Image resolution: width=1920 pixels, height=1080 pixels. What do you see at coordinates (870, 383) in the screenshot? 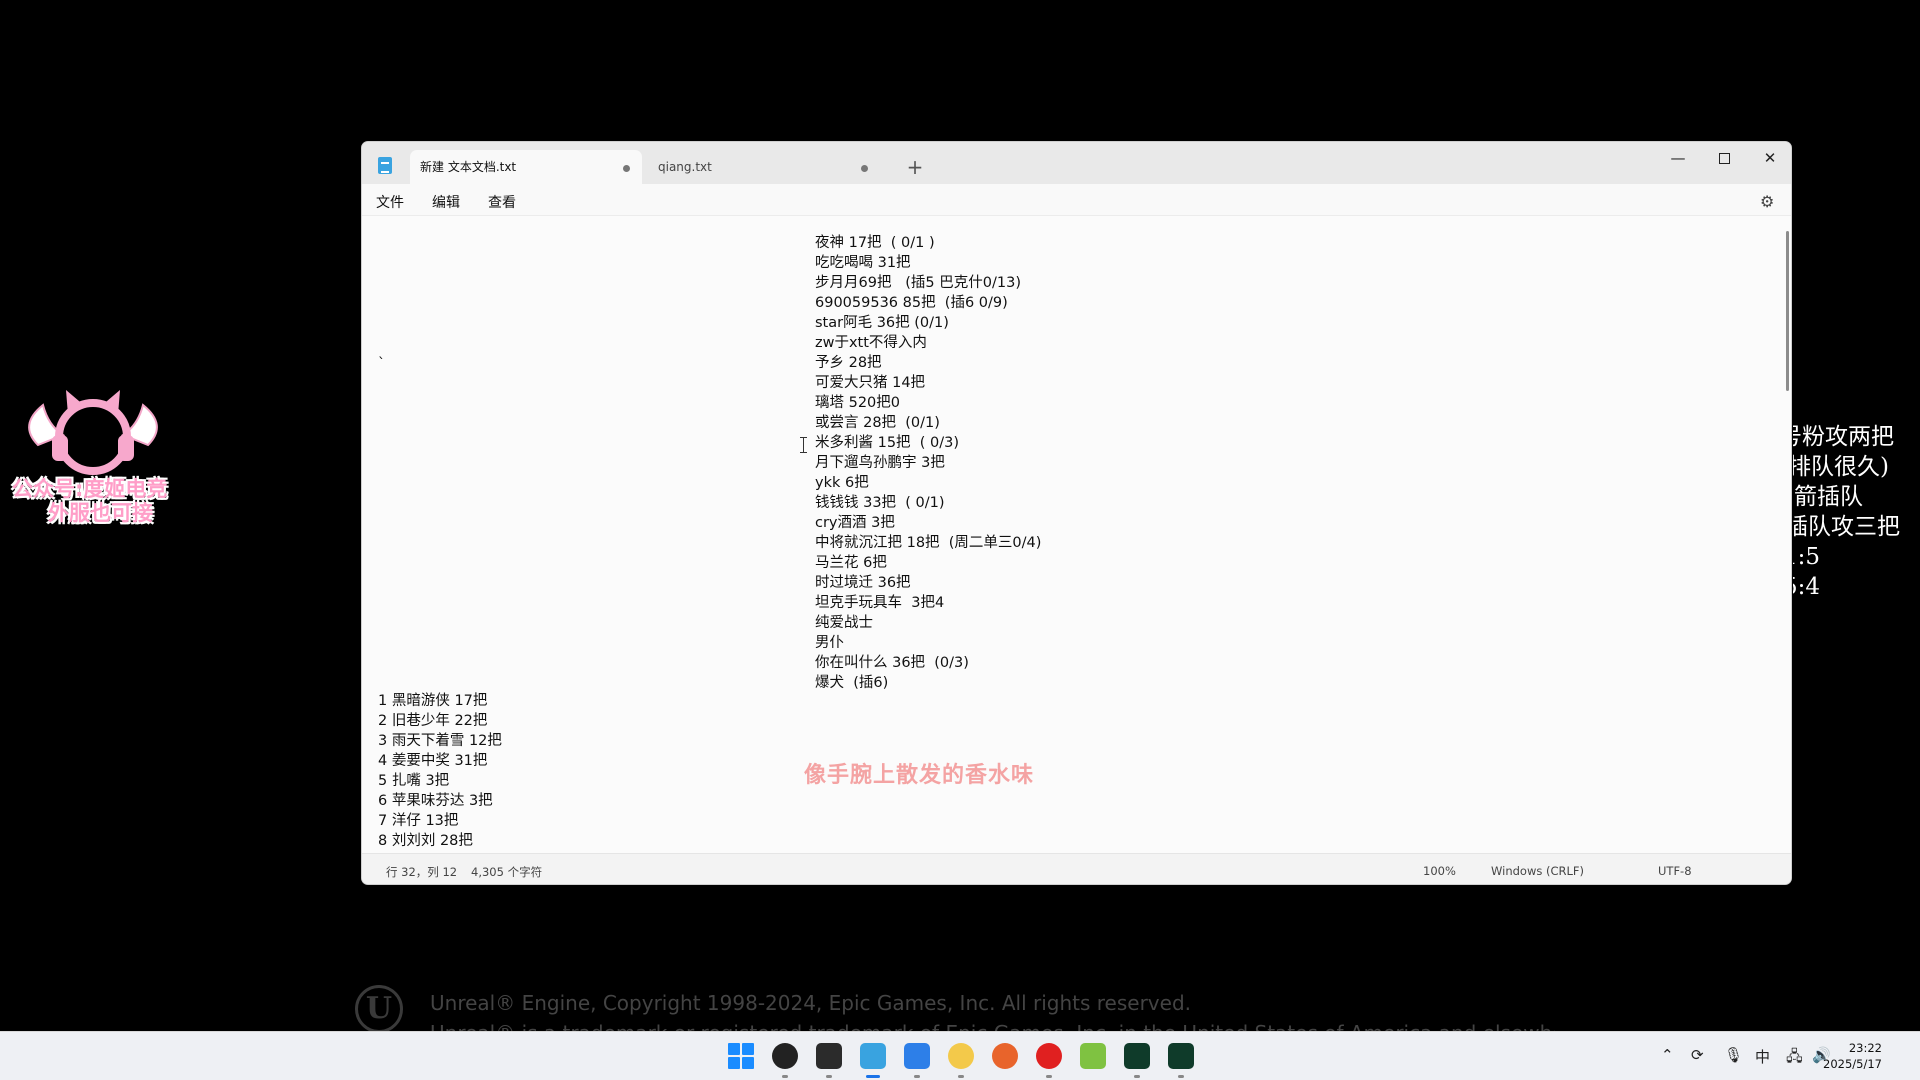
I see `text-line: 可爱大只猪 14把` at bounding box center [870, 383].